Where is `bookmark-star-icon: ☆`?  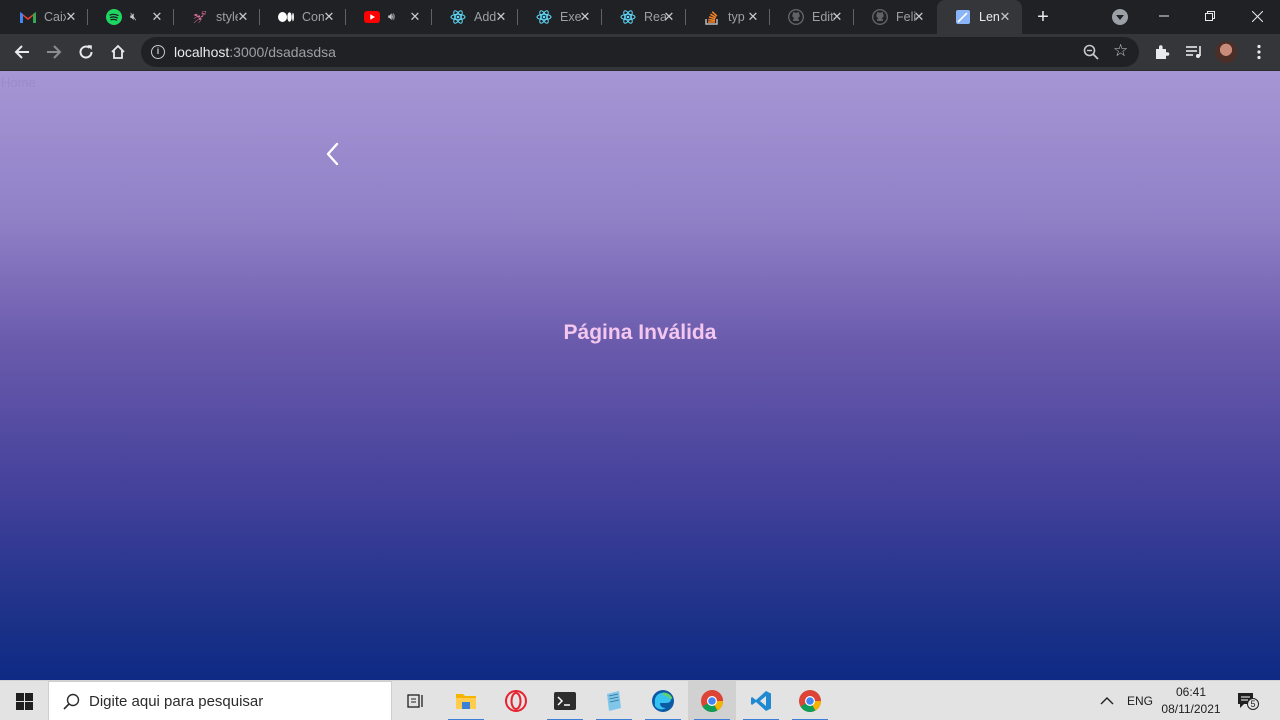 bookmark-star-icon: ☆ is located at coordinates (1120, 51).